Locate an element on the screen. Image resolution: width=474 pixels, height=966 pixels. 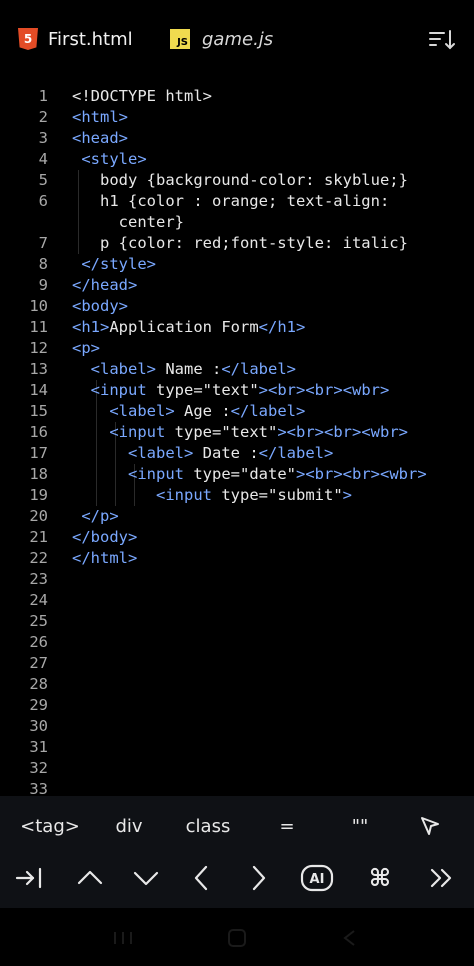
code-text: </html> is located at coordinates (105, 558).